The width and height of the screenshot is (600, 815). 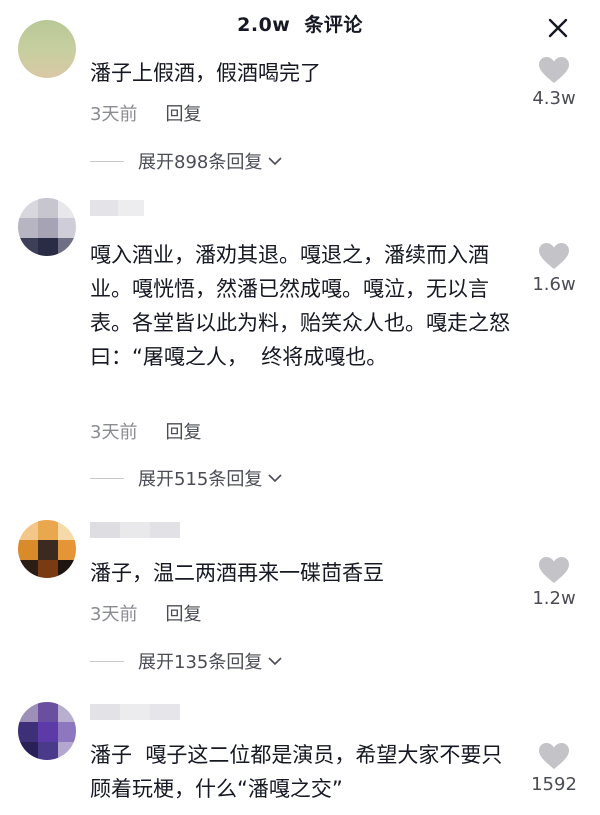 I want to click on like-count: 1.6w, so click(x=554, y=284).